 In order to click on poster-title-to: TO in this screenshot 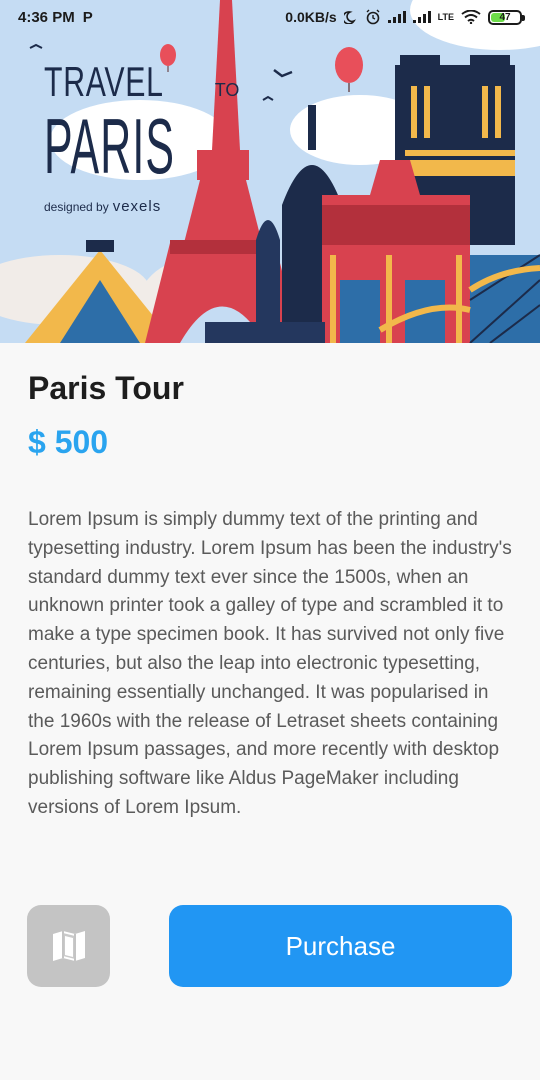, I will do `click(227, 90)`.